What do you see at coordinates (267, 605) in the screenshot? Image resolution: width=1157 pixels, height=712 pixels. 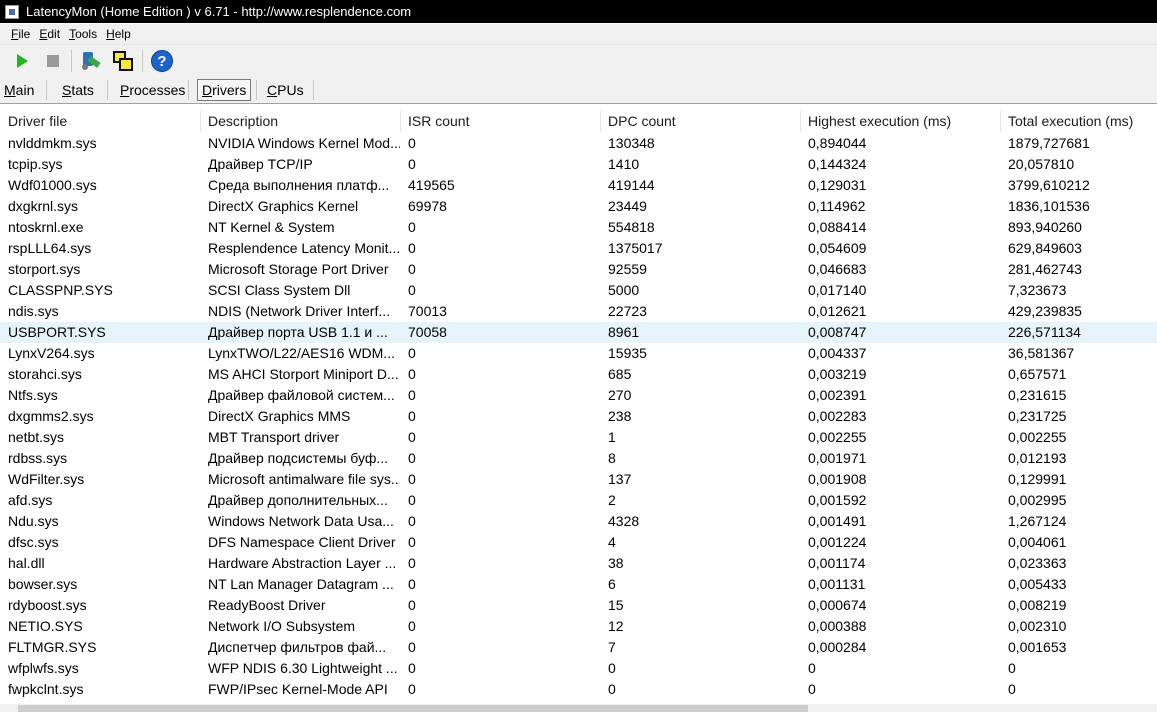 I see `description-cell: ReadyBoost Driver` at bounding box center [267, 605].